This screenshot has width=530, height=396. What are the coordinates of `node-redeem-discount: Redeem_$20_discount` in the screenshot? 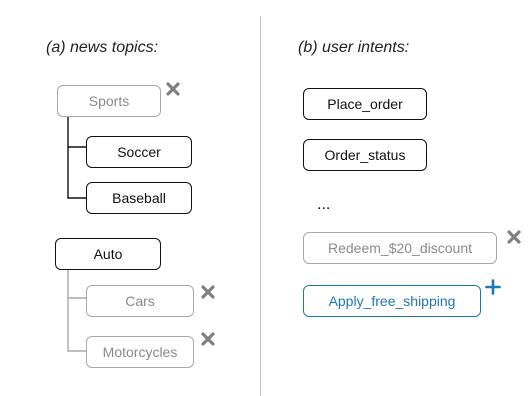 It's located at (400, 248).